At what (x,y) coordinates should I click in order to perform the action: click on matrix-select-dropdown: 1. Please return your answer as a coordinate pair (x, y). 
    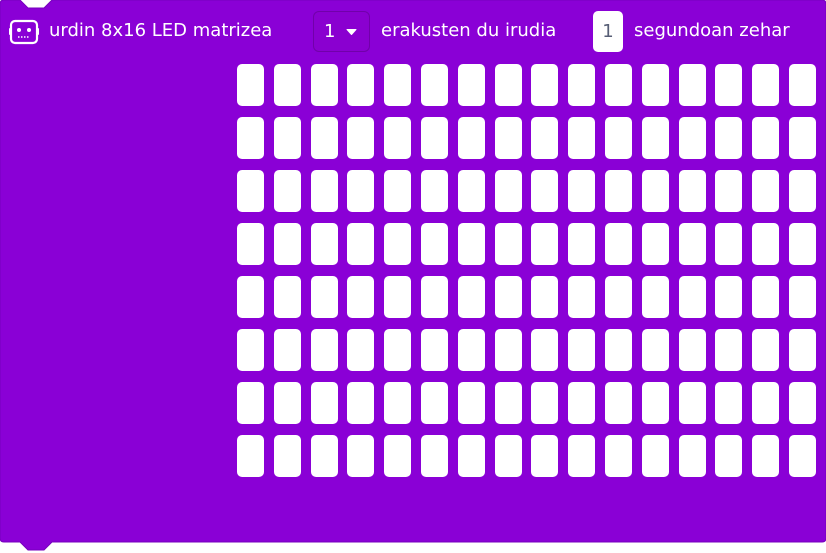
    Looking at the image, I should click on (341, 31).